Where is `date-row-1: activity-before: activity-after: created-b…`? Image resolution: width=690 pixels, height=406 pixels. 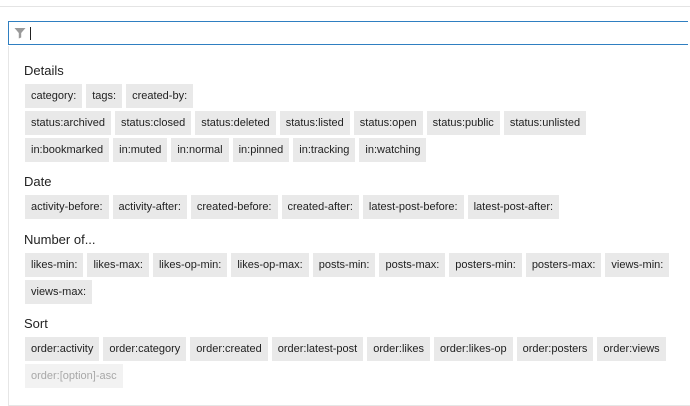
date-row-1: activity-before: activity-after: created-b… is located at coordinates (292, 207).